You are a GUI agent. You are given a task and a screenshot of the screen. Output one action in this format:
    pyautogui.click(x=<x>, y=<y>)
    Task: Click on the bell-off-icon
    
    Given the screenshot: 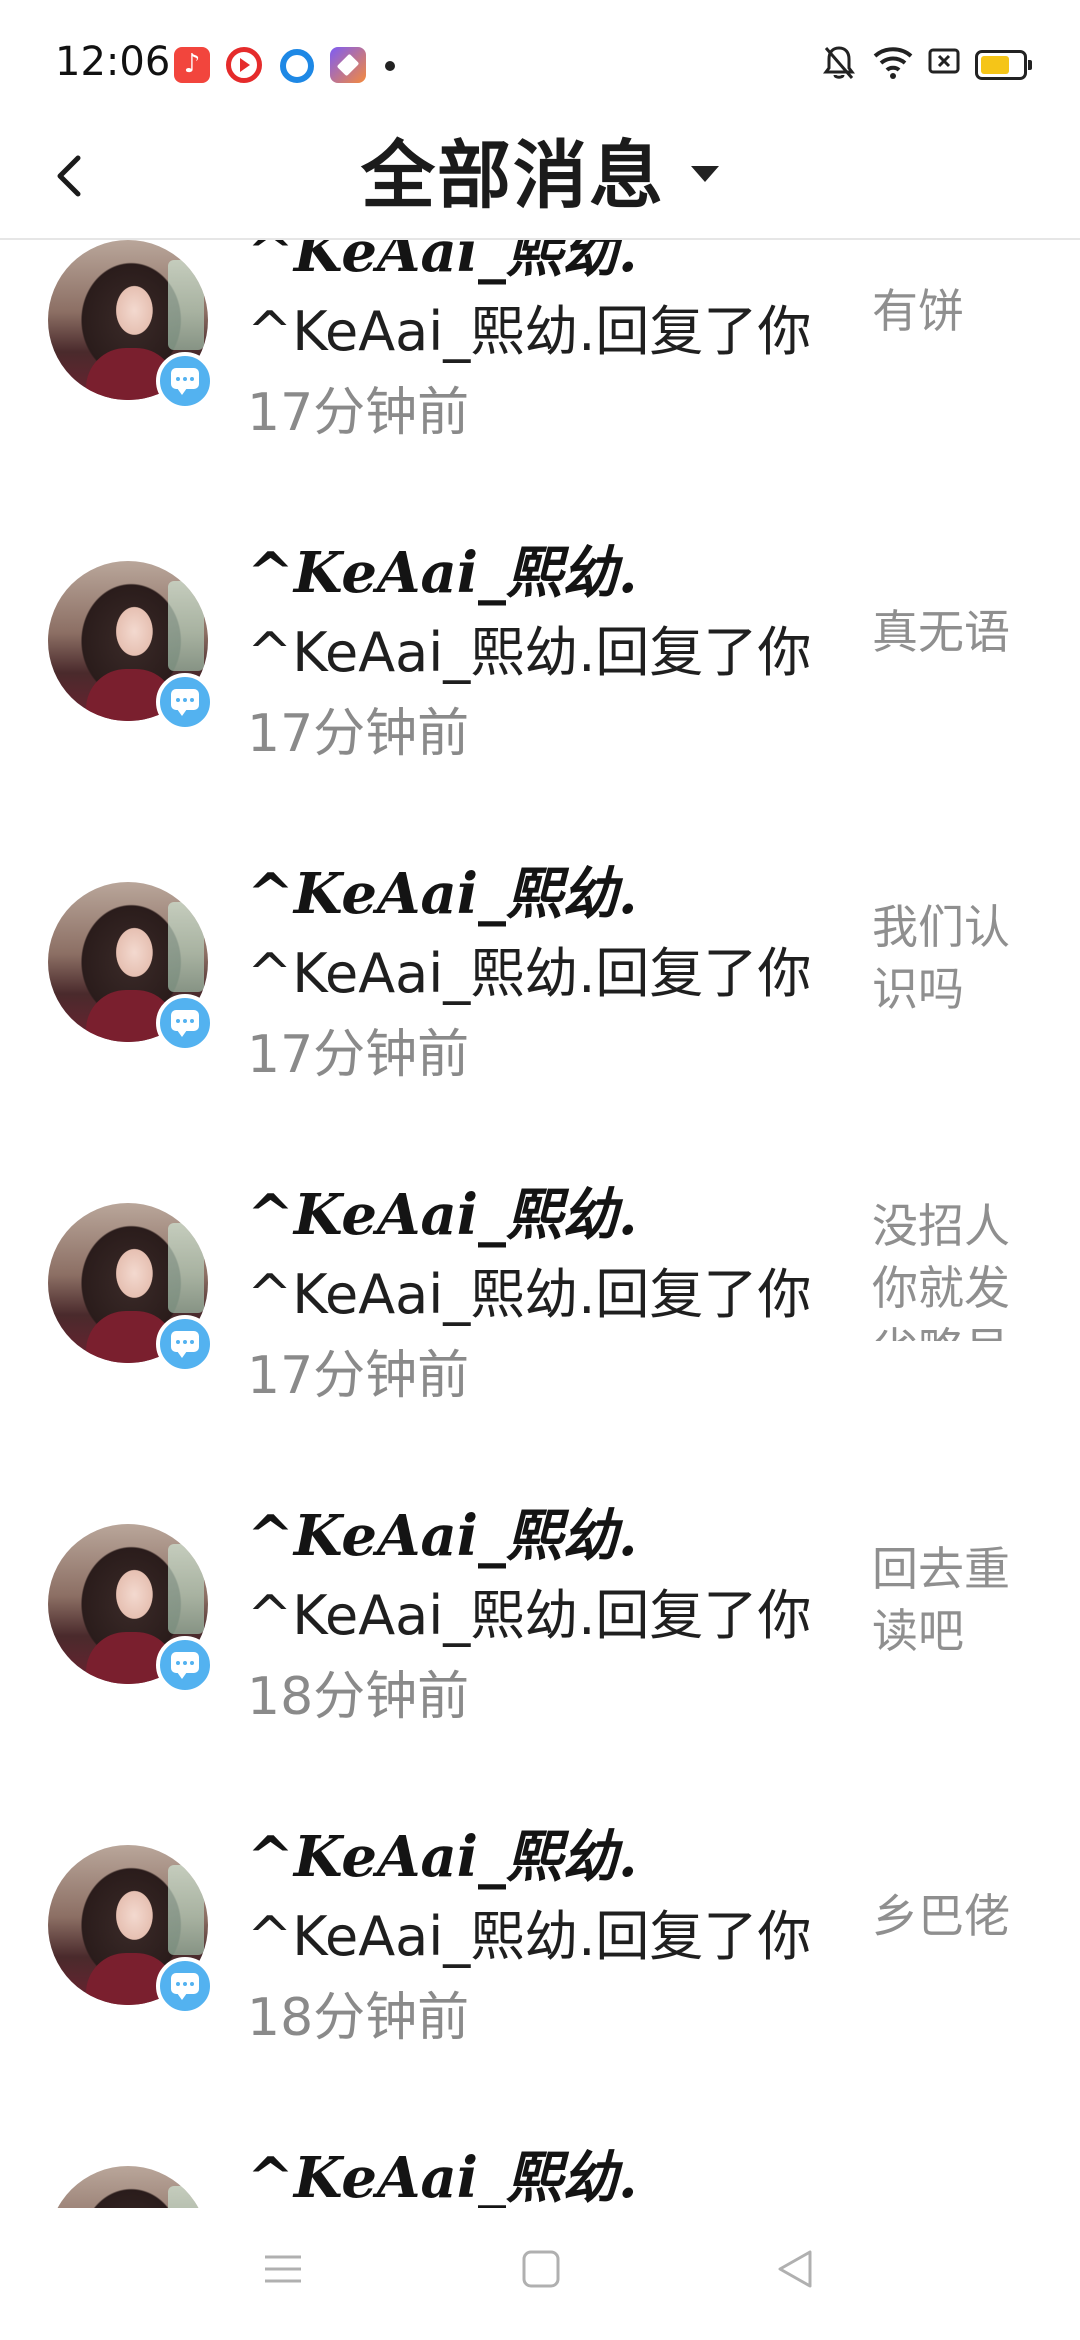 What is the action you would take?
    pyautogui.click(x=839, y=62)
    